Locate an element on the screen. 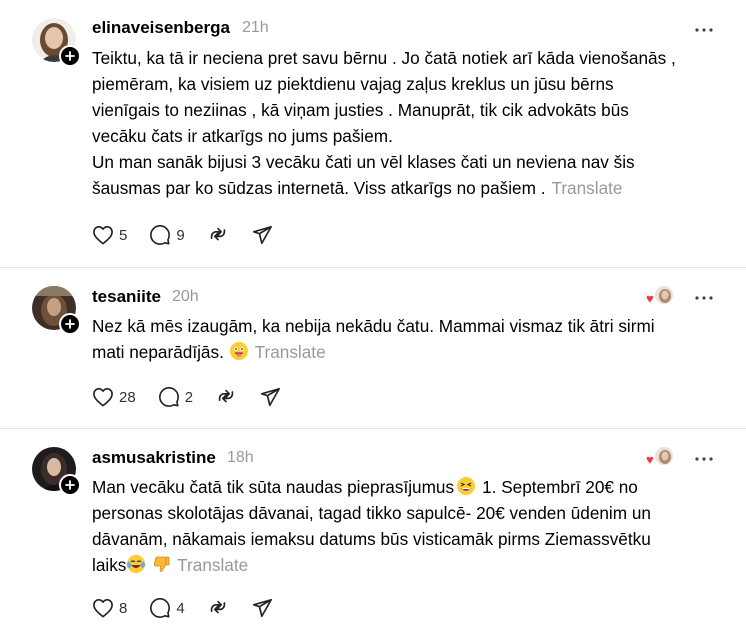 The width and height of the screenshot is (746, 637). post-text-segment: mati neparādījās. is located at coordinates (158, 352).